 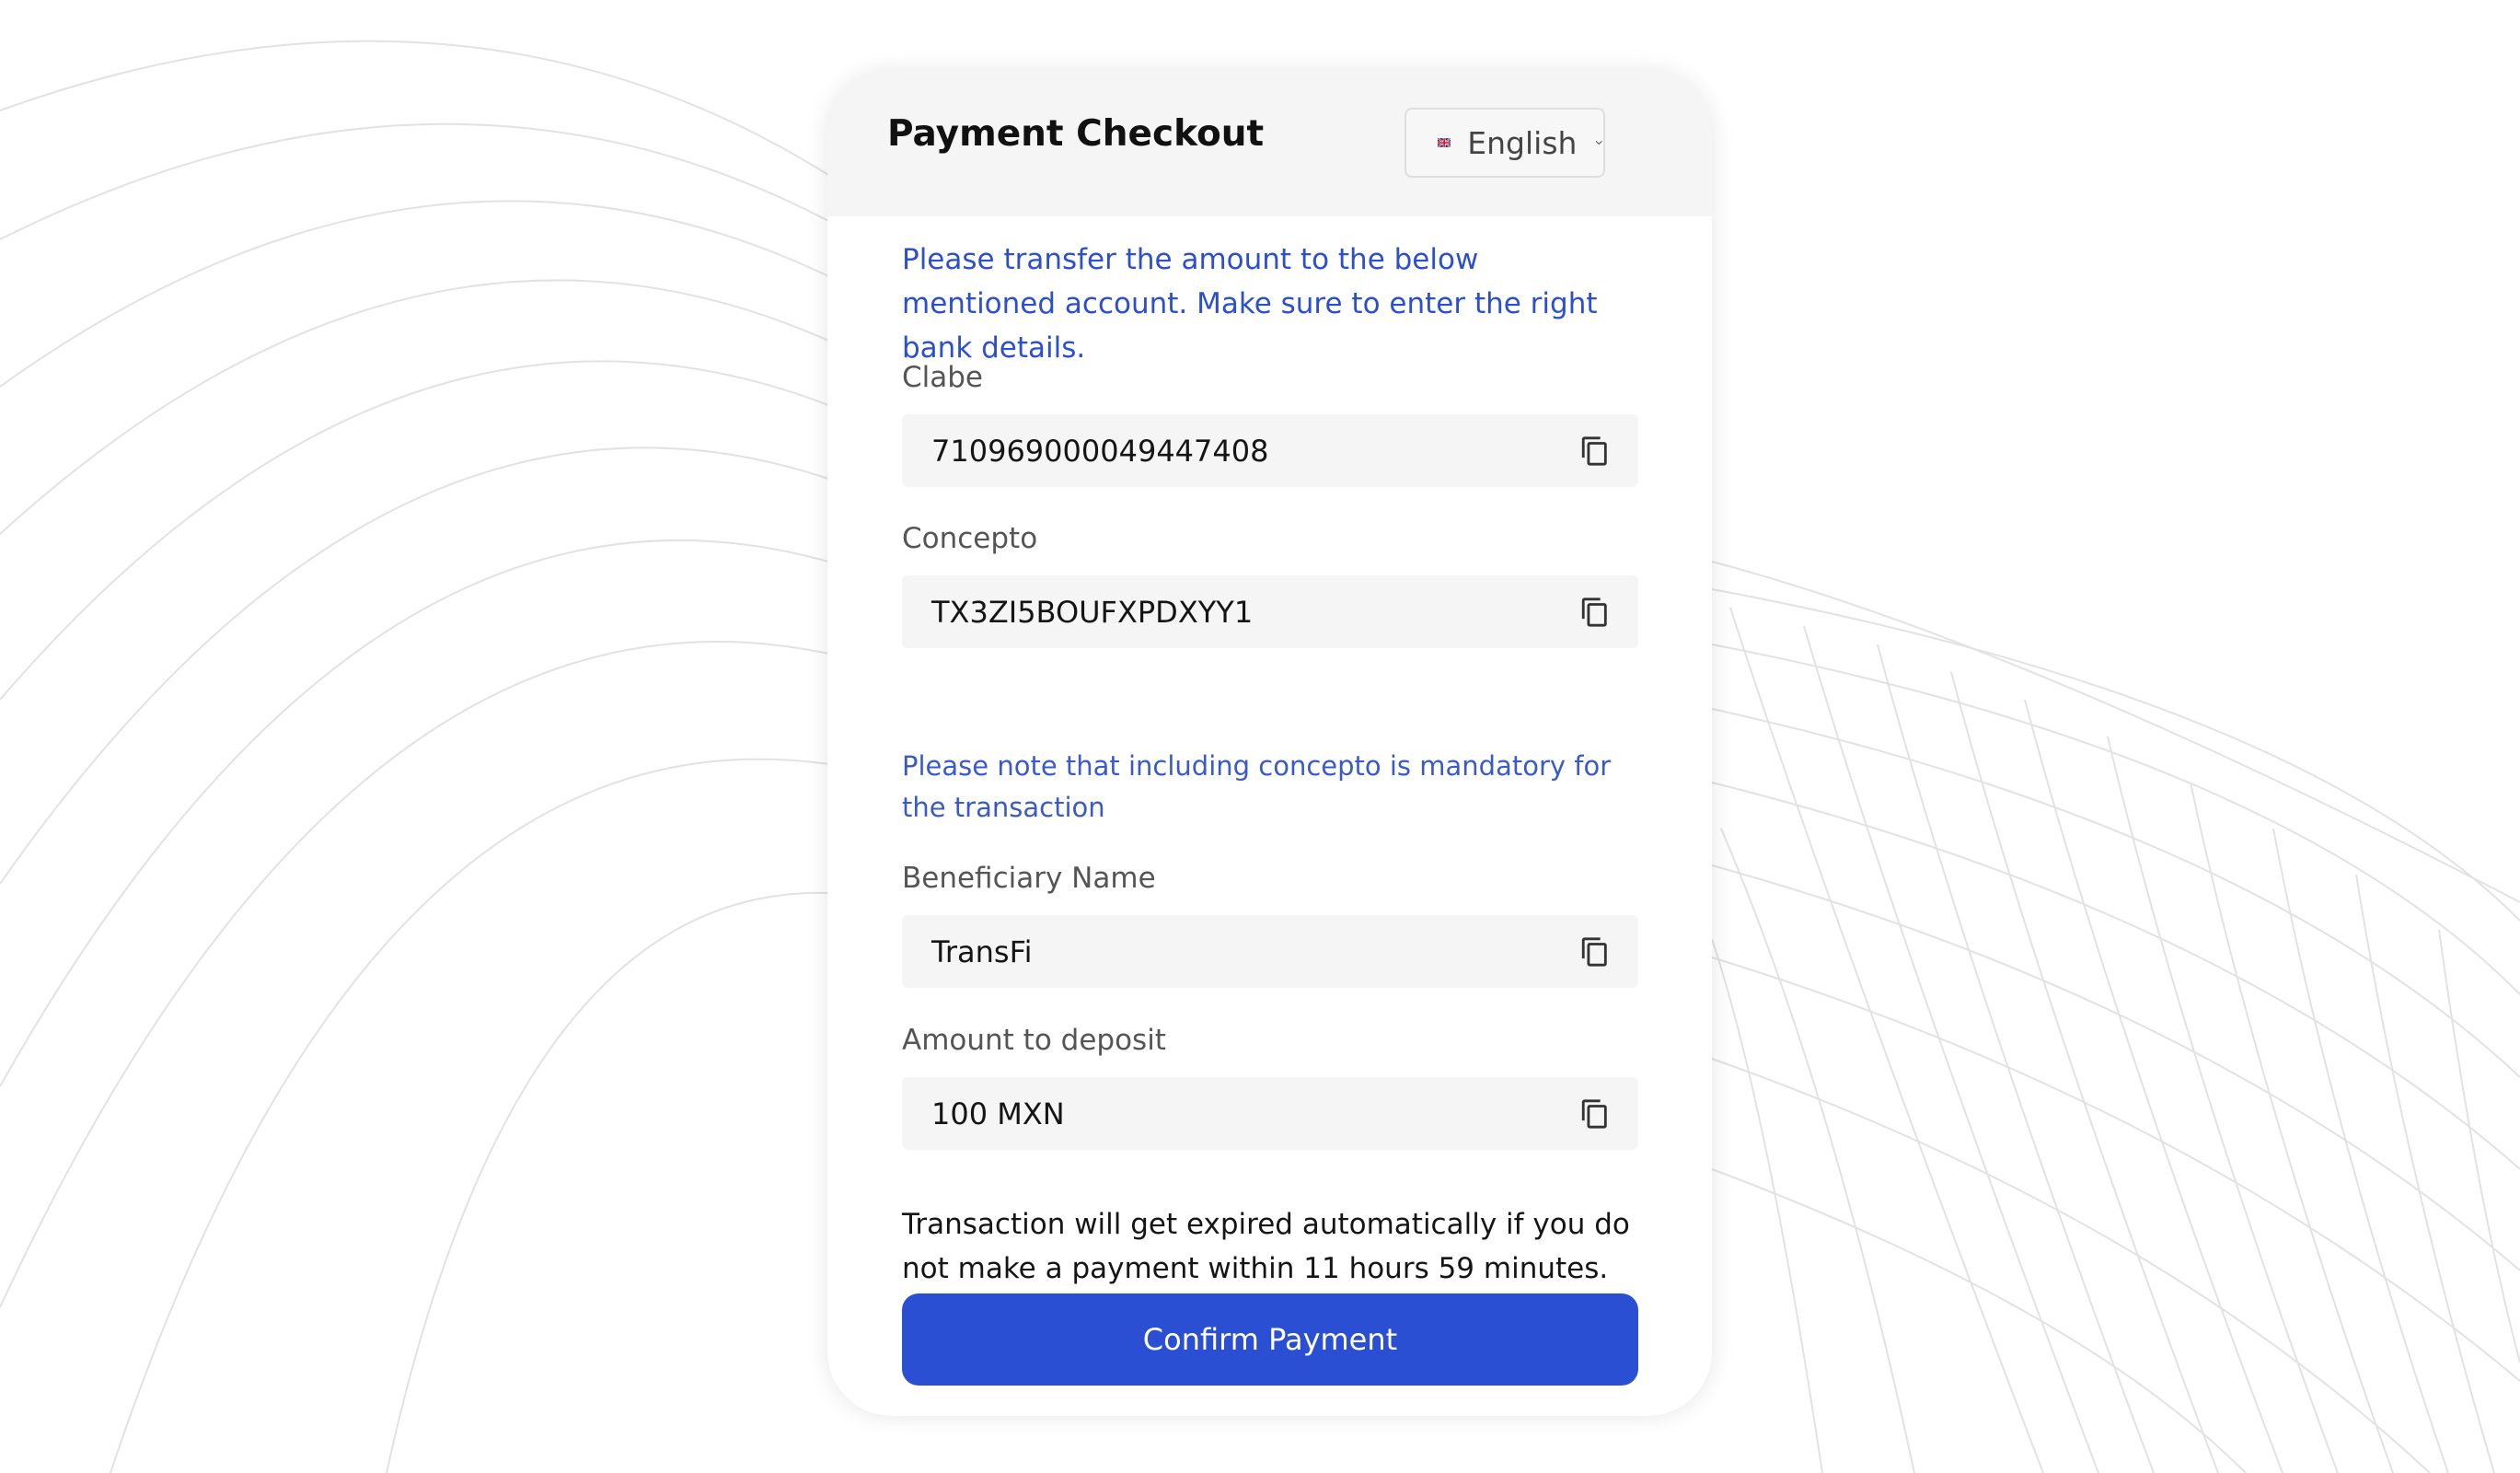 What do you see at coordinates (1270, 951) in the screenshot?
I see `field-value-box: TransFi` at bounding box center [1270, 951].